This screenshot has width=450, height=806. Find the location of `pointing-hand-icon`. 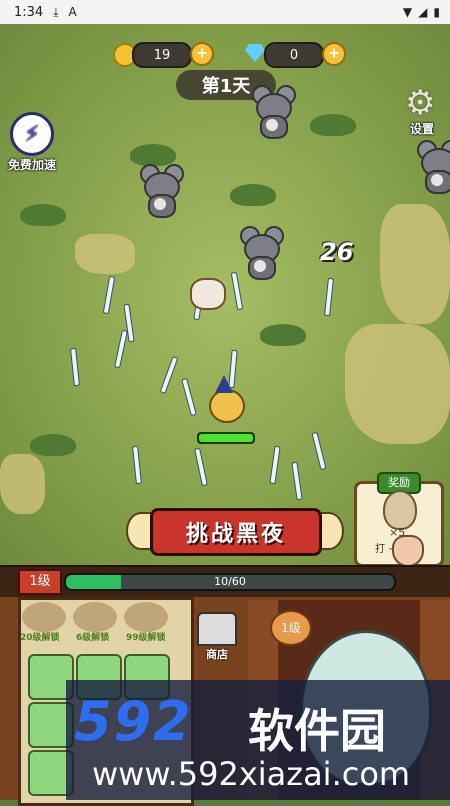

pointing-hand-icon is located at coordinates (408, 551).